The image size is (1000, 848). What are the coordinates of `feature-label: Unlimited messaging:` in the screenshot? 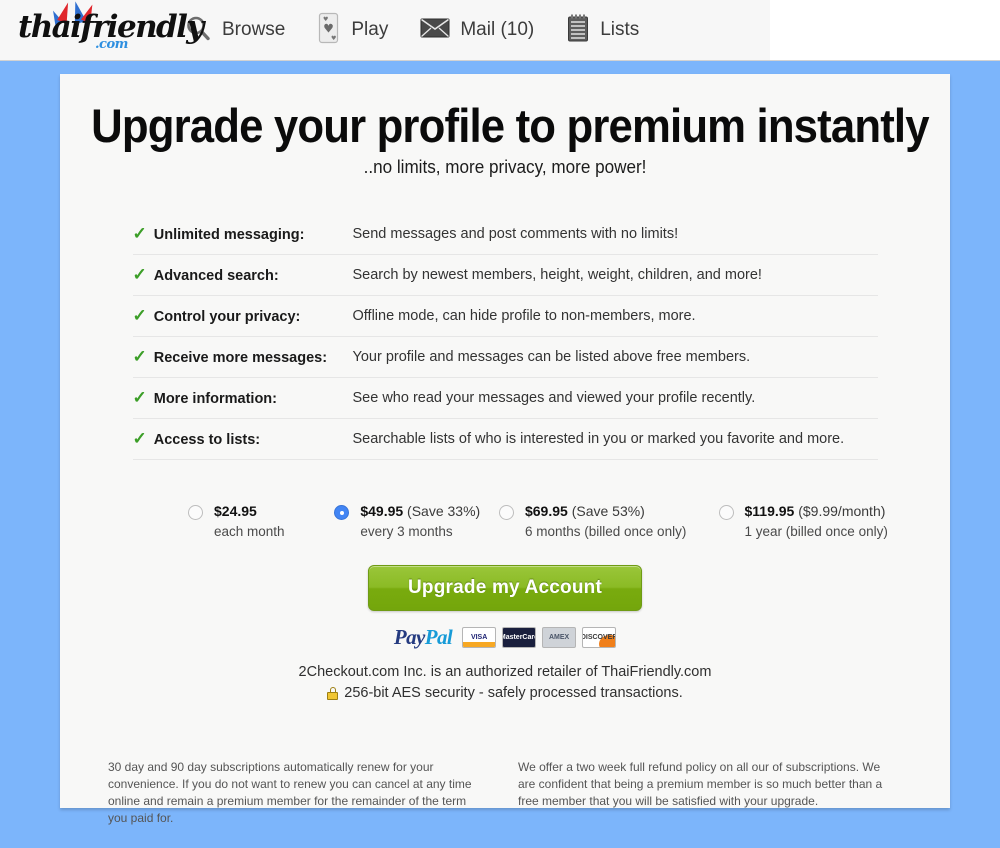 It's located at (229, 235).